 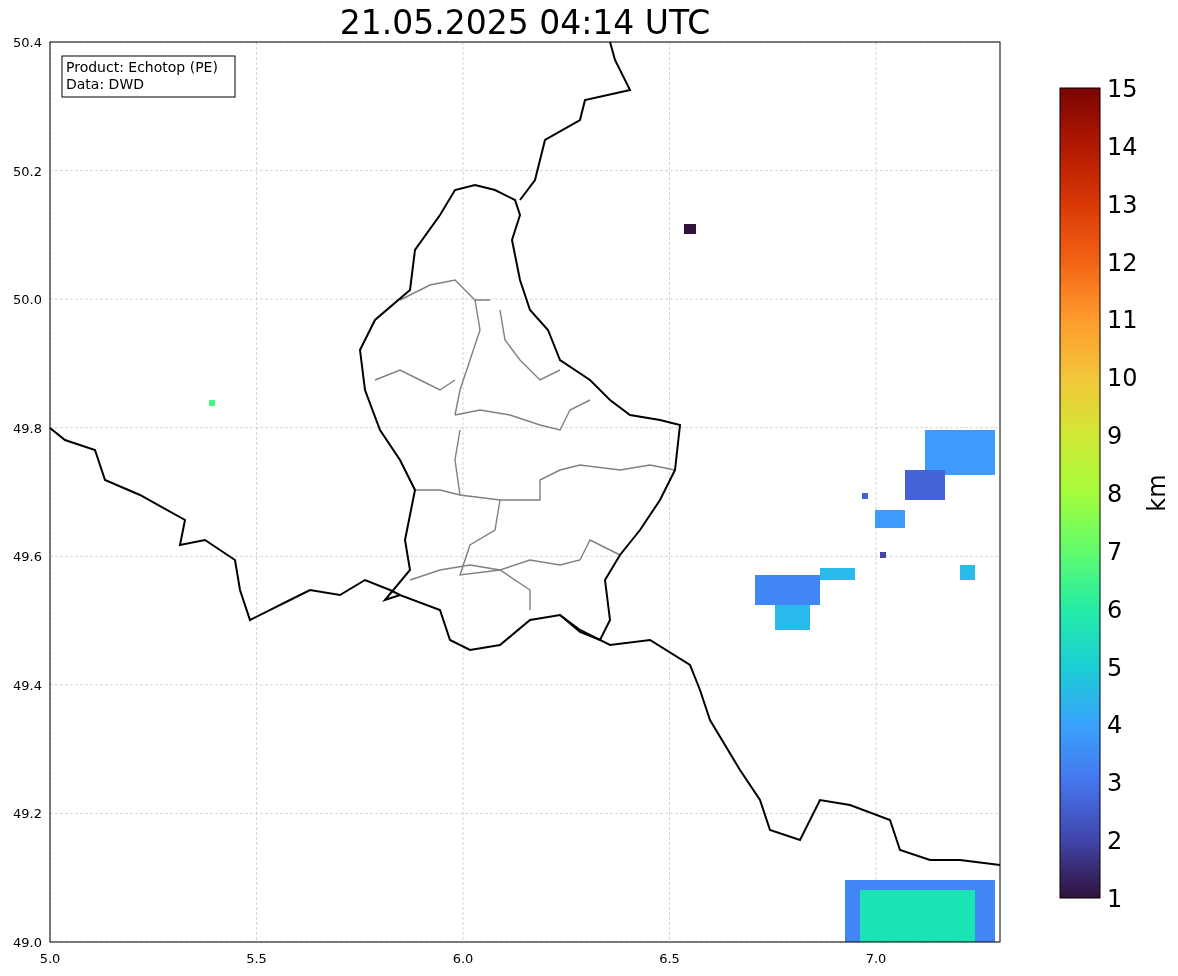 What do you see at coordinates (1122, 320) in the screenshot?
I see `colorbar-tick-label: 11` at bounding box center [1122, 320].